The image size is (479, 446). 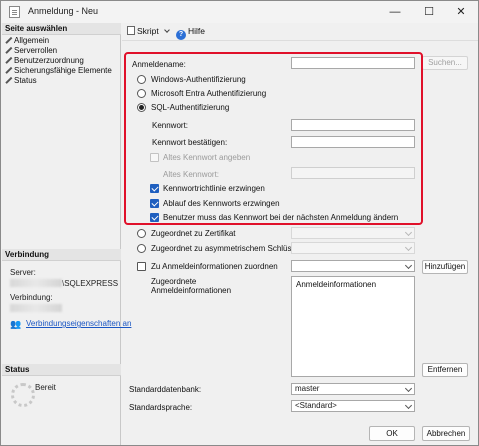 I want to click on server-value: \SQLEXPRESS, so click(x=64, y=283).